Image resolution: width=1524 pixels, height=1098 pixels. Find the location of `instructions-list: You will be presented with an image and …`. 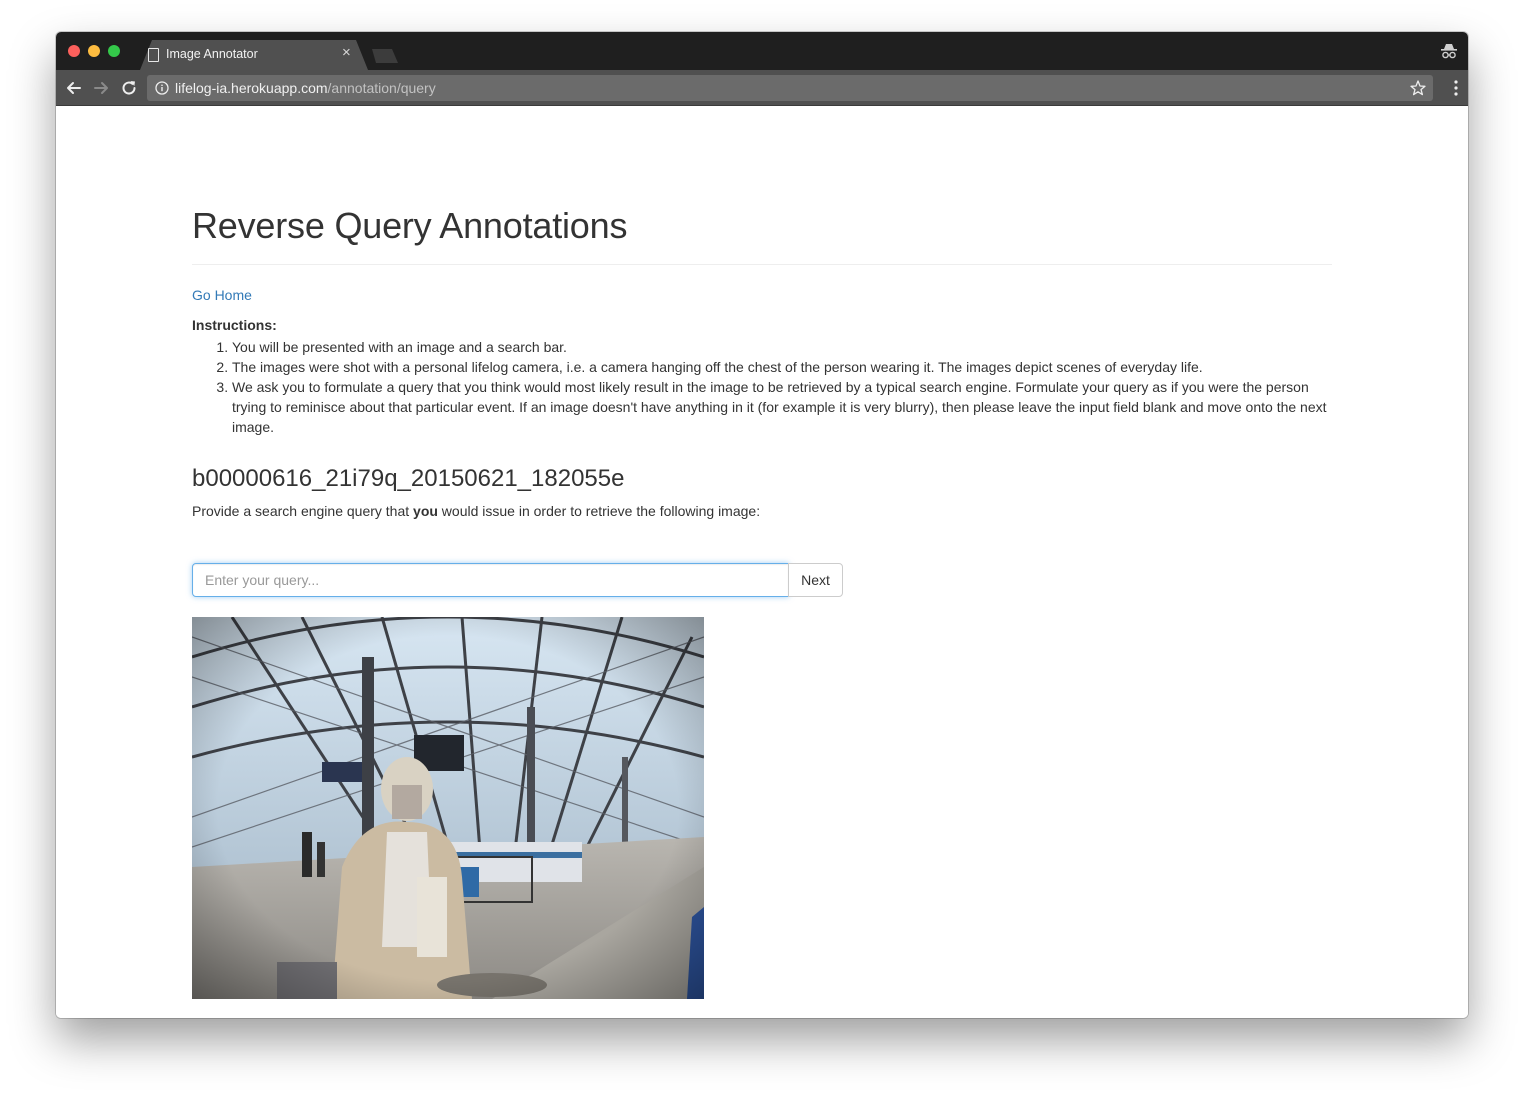

instructions-list: You will be presented with an image and … is located at coordinates (782, 387).